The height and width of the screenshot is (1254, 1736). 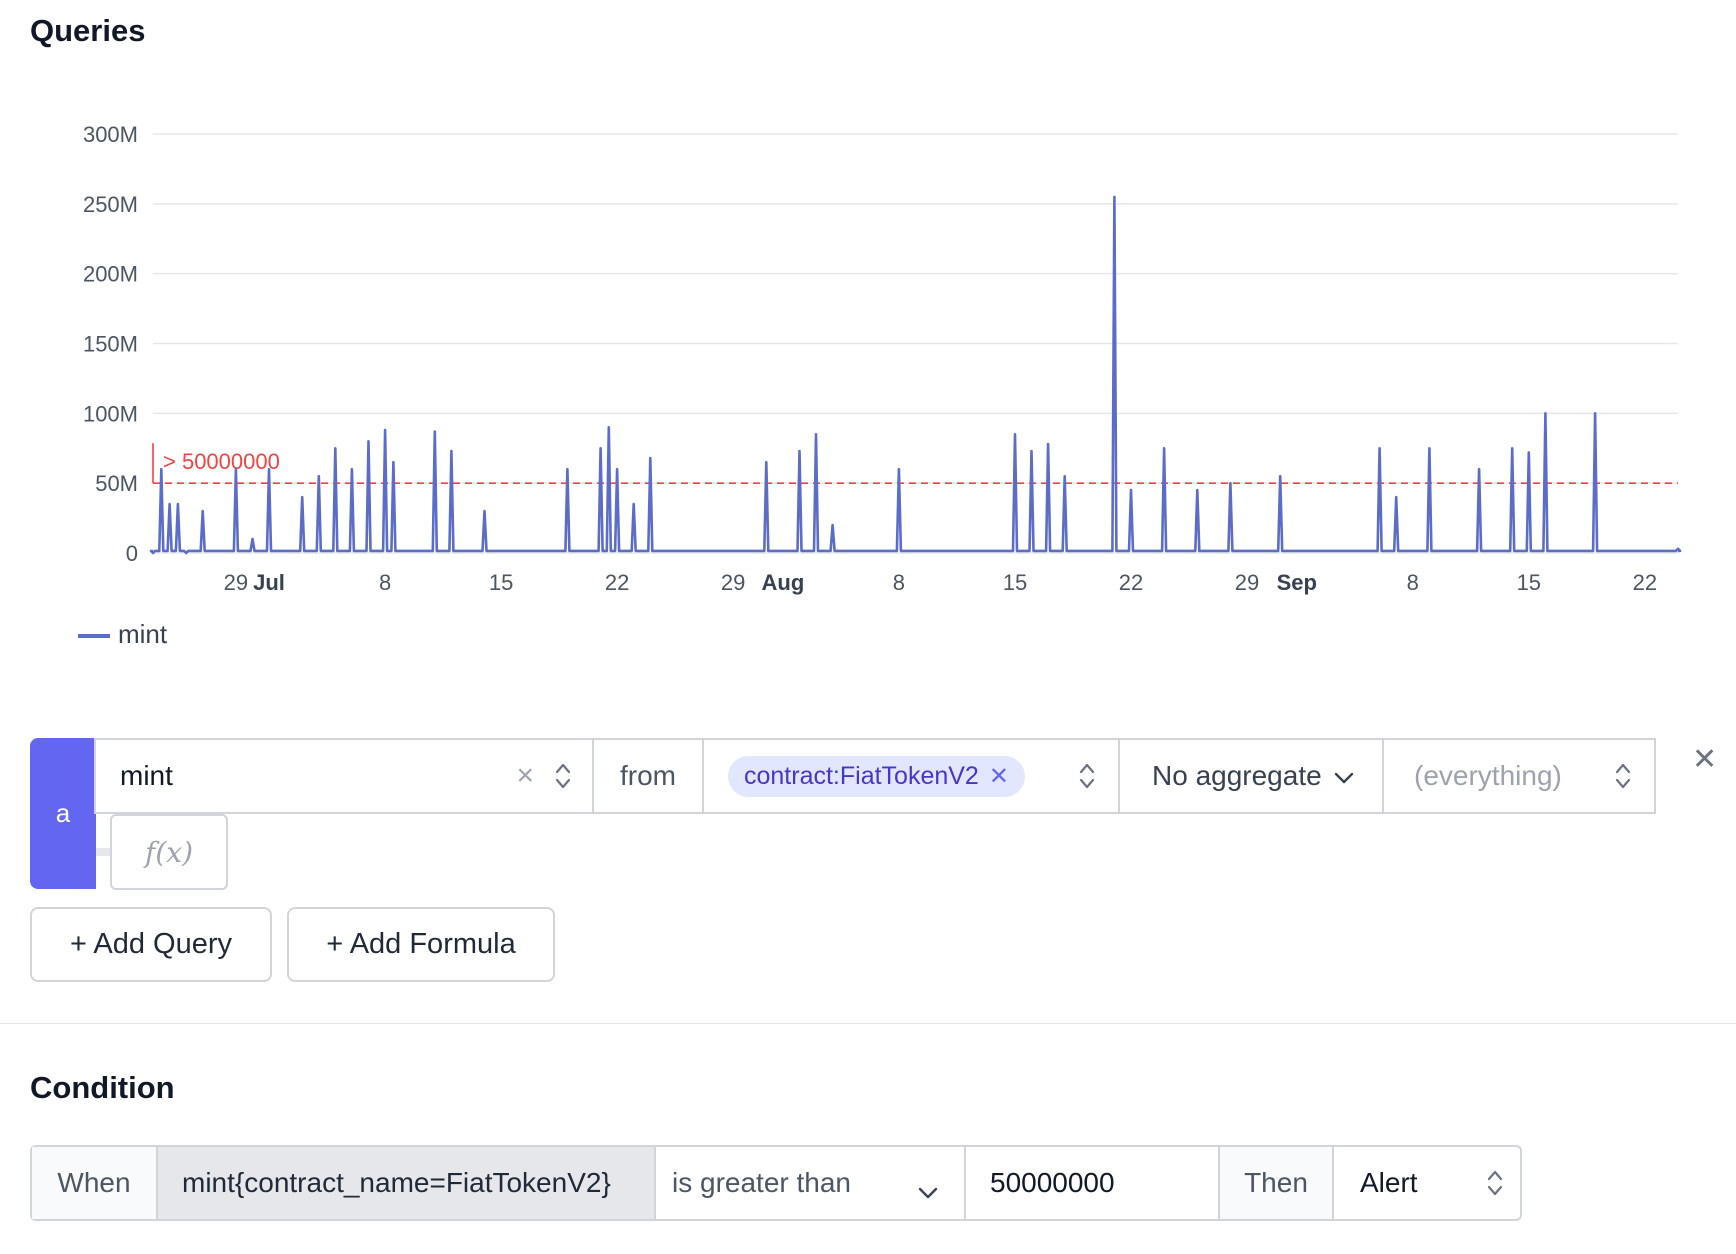 I want to click on chart-x-ticks: 29 Jul 8 15 22 29 Aug 8 15 22 29 Sep 8 15 22, so click(x=940, y=582).